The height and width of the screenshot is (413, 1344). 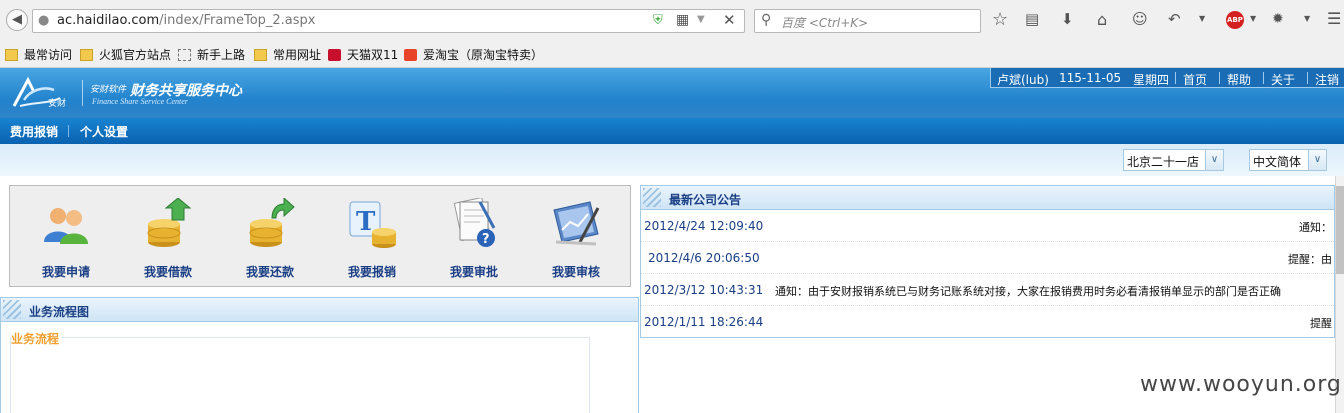 I want to click on menu-icon: ☰, so click(x=1334, y=19).